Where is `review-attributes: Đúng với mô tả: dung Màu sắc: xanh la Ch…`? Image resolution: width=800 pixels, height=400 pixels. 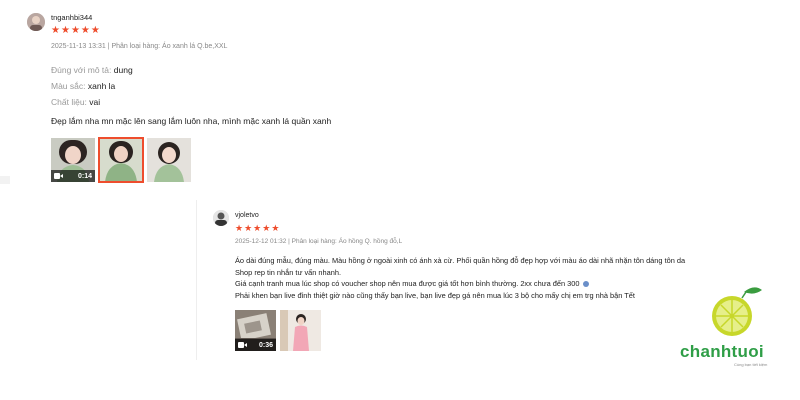
review-attributes: Đúng với mô tả: dung Màu sắc: xanh la Ch… is located at coordinates (92, 86).